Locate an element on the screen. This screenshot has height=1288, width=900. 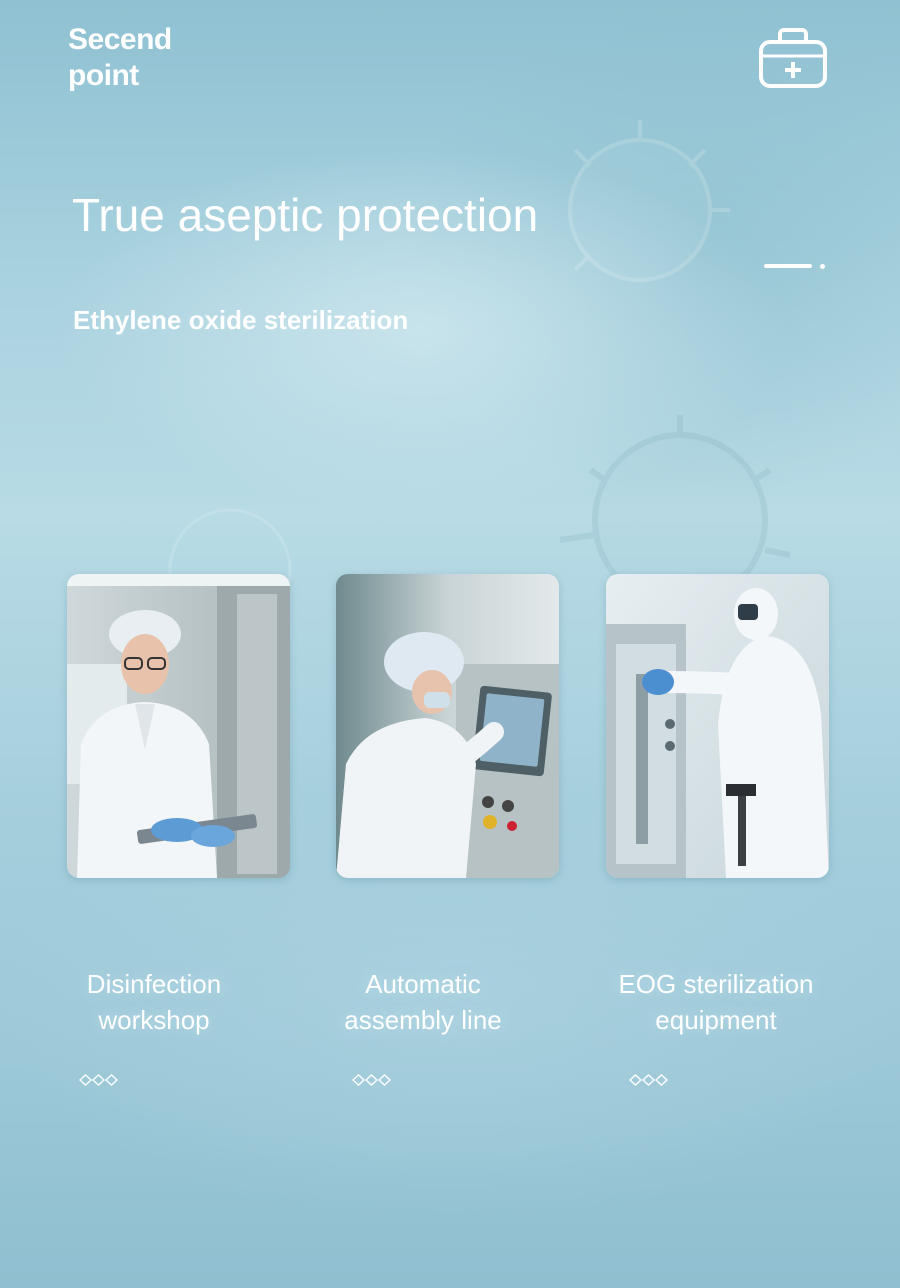
decorative-dot is located at coordinates (822, 266).